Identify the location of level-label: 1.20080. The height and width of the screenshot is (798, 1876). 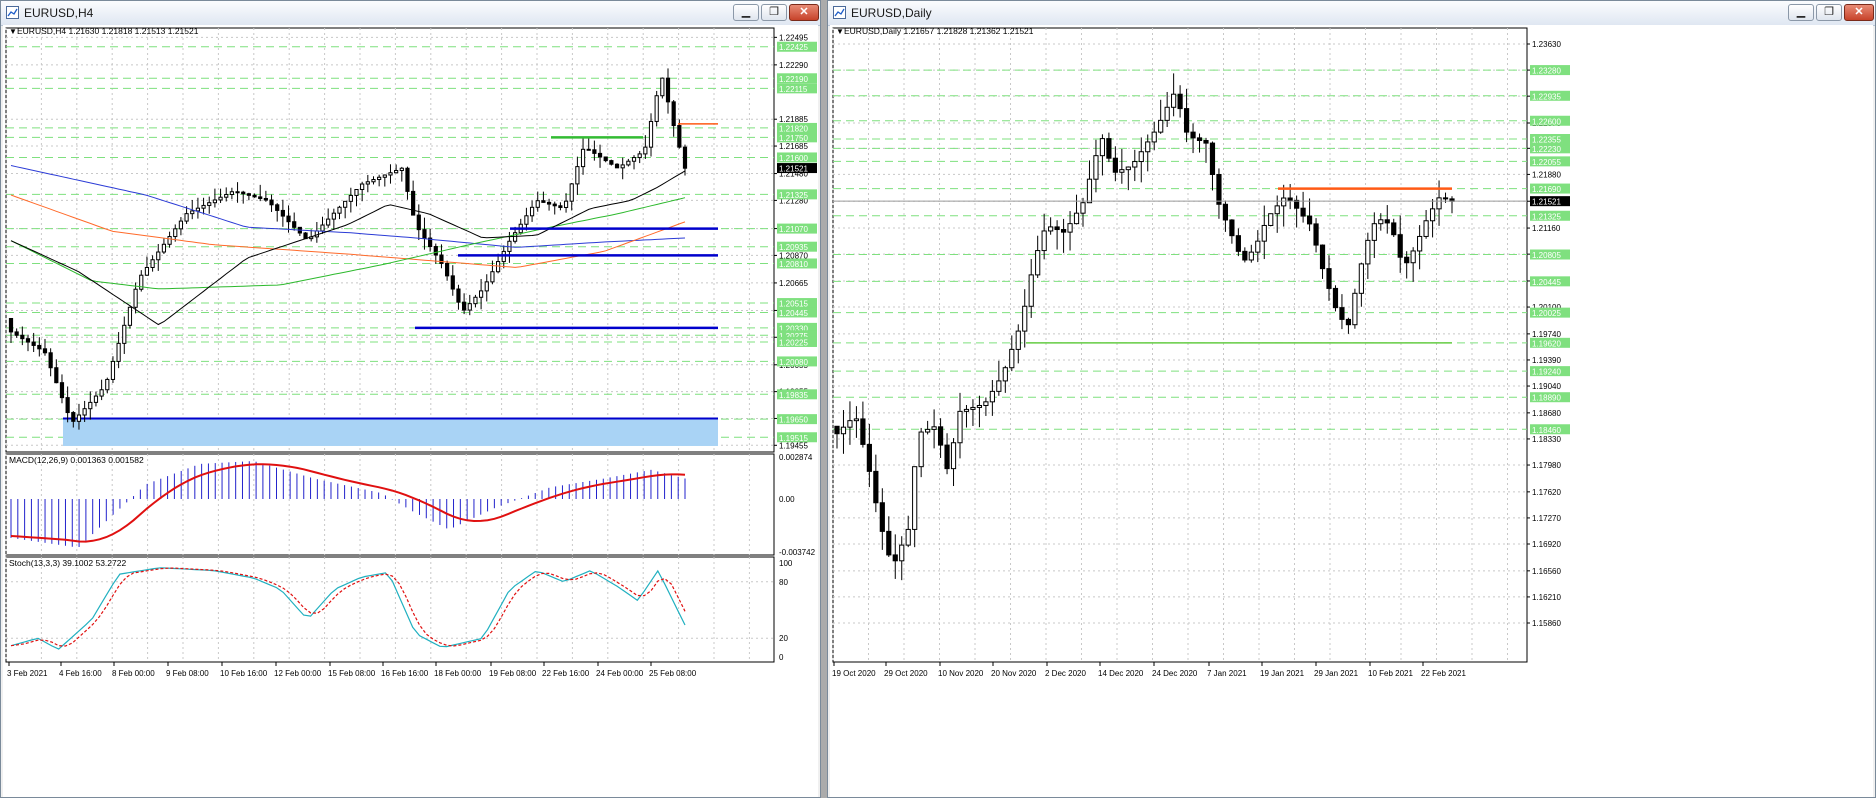
(793, 362).